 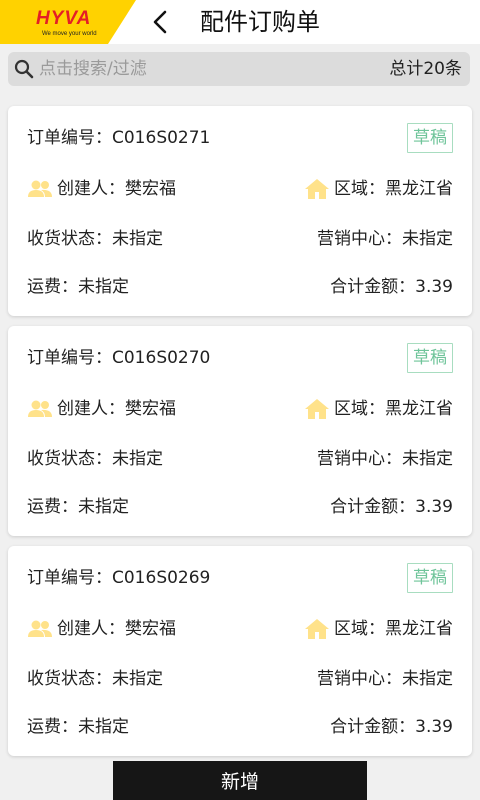 What do you see at coordinates (24, 69) in the screenshot?
I see `search-icon` at bounding box center [24, 69].